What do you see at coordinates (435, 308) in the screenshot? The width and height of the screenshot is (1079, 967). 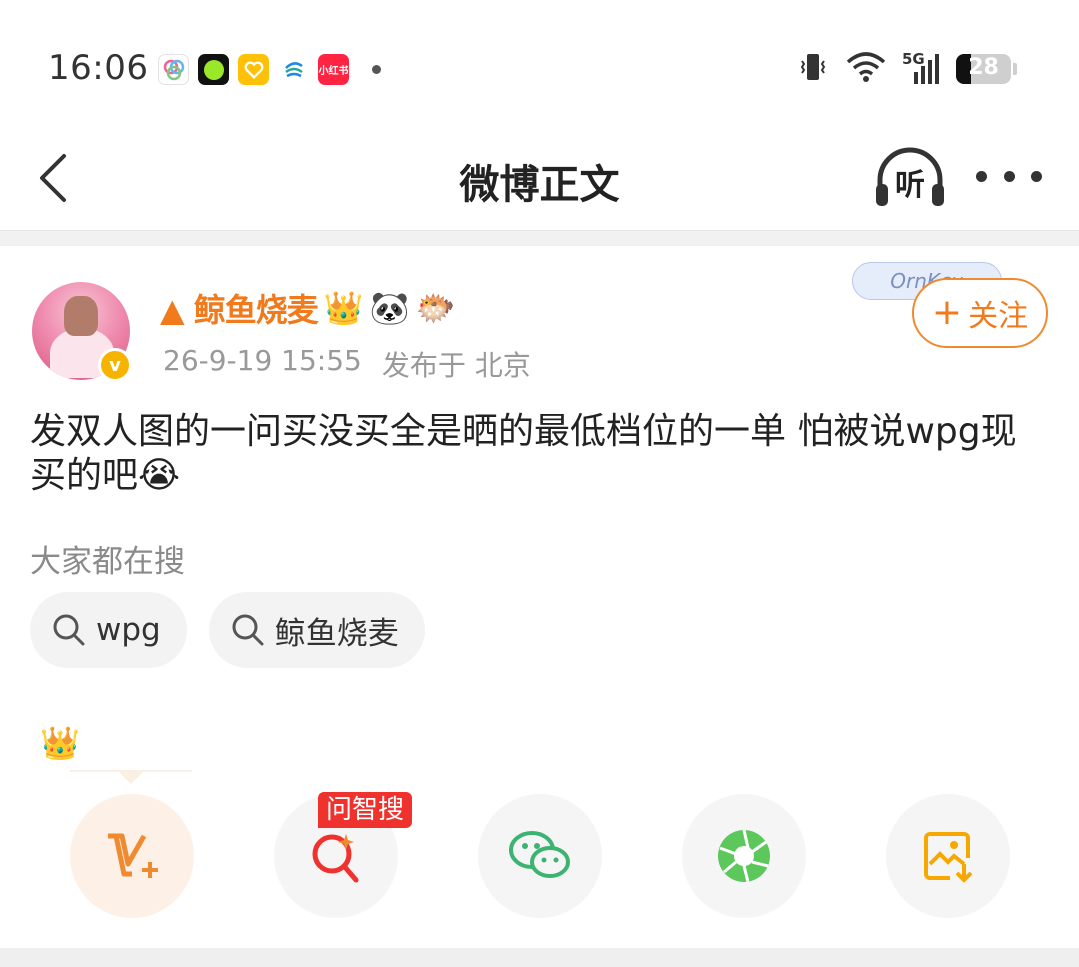 I see `pufferfish-badge-icon: 🐡` at bounding box center [435, 308].